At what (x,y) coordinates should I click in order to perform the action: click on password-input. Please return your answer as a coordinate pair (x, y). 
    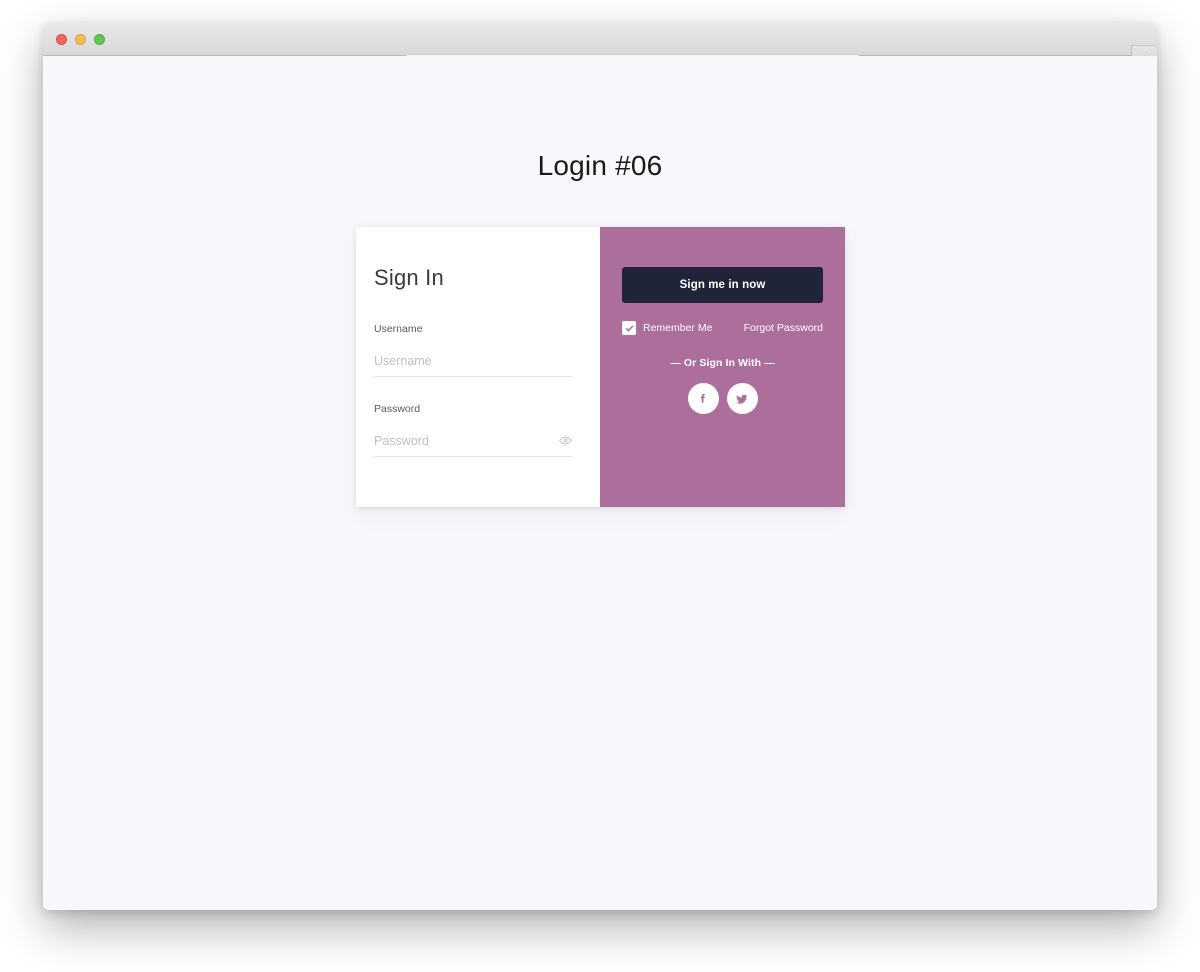
    Looking at the image, I should click on (473, 445).